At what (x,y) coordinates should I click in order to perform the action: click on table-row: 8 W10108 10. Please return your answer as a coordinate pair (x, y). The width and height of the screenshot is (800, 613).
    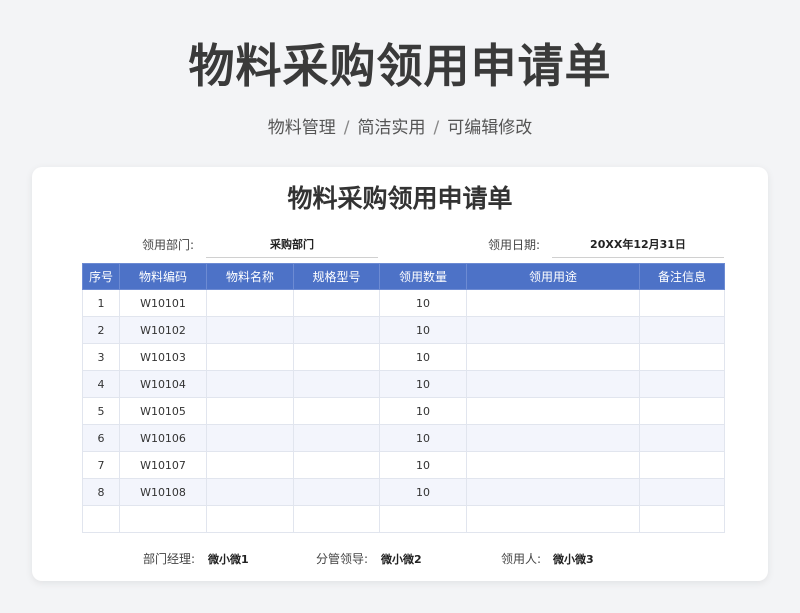
    Looking at the image, I should click on (403, 492).